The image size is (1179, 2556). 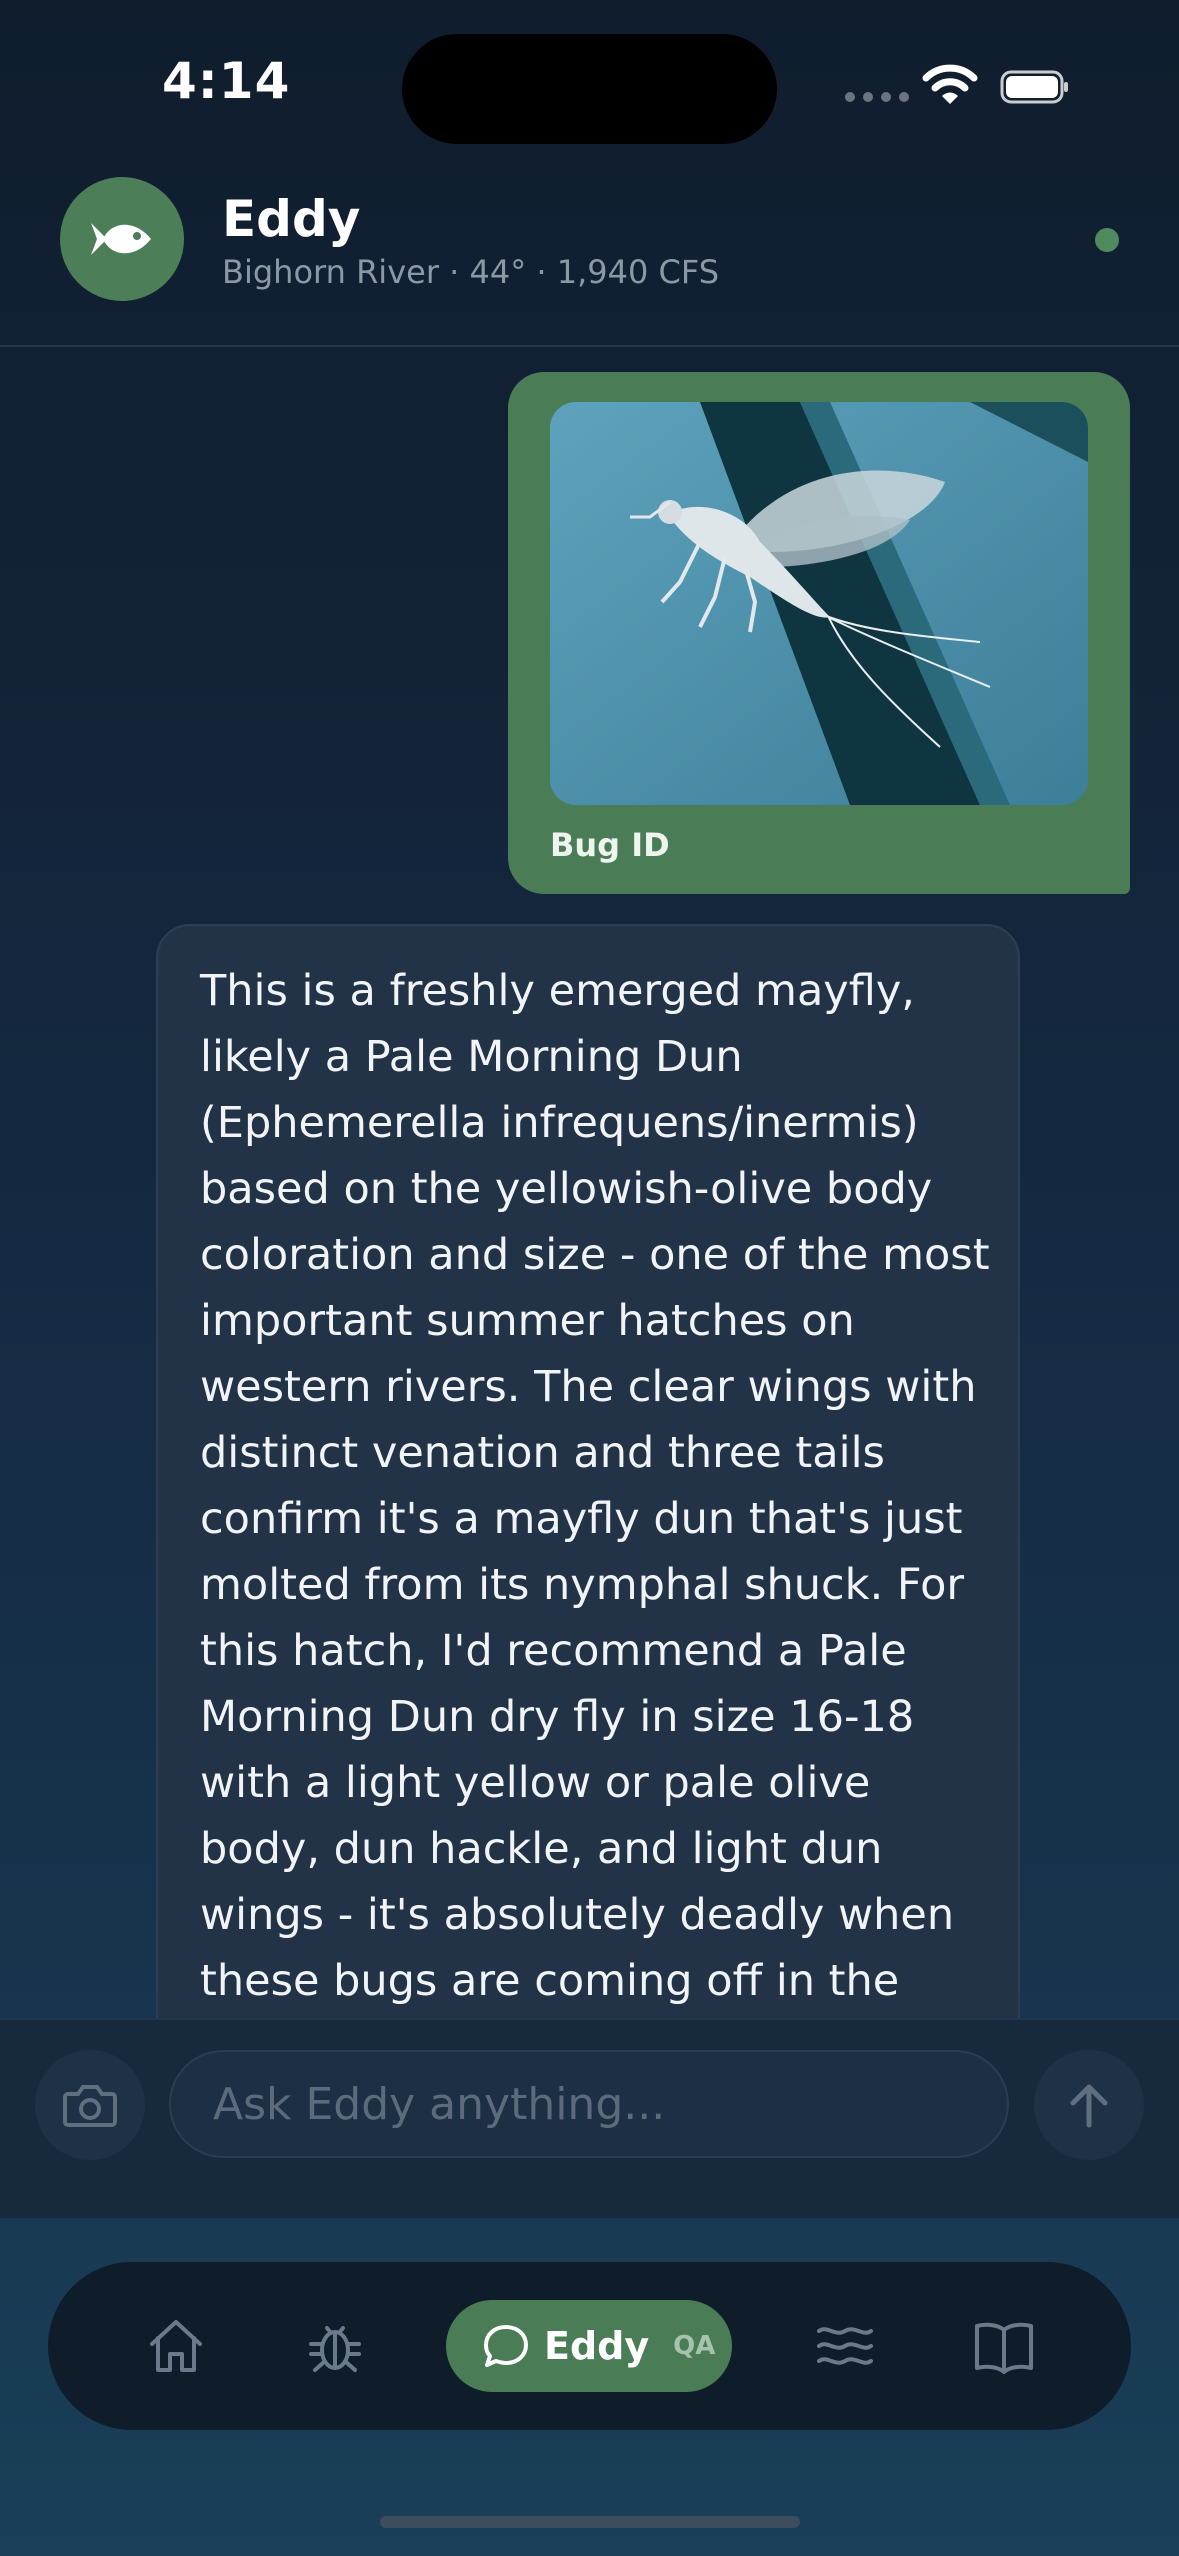 What do you see at coordinates (226, 81) in the screenshot?
I see `status-time: 4:14` at bounding box center [226, 81].